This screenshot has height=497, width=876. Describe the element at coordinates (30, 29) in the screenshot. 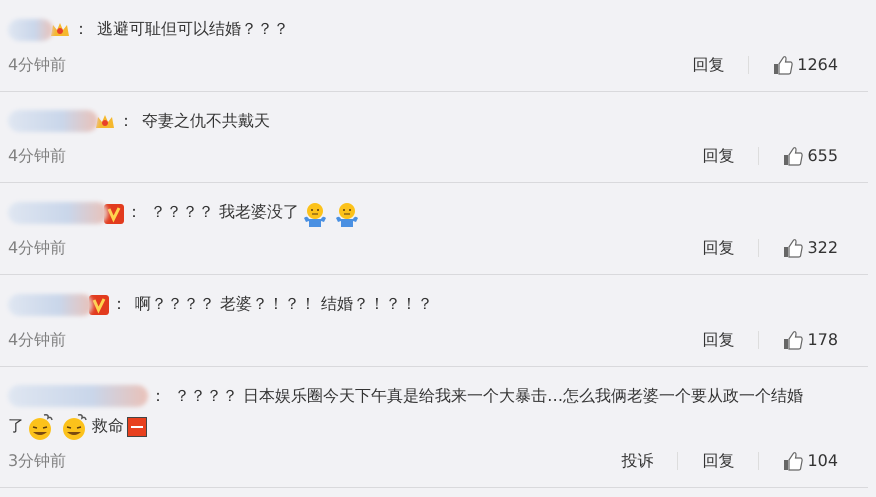

I see `blurred-username` at that location.